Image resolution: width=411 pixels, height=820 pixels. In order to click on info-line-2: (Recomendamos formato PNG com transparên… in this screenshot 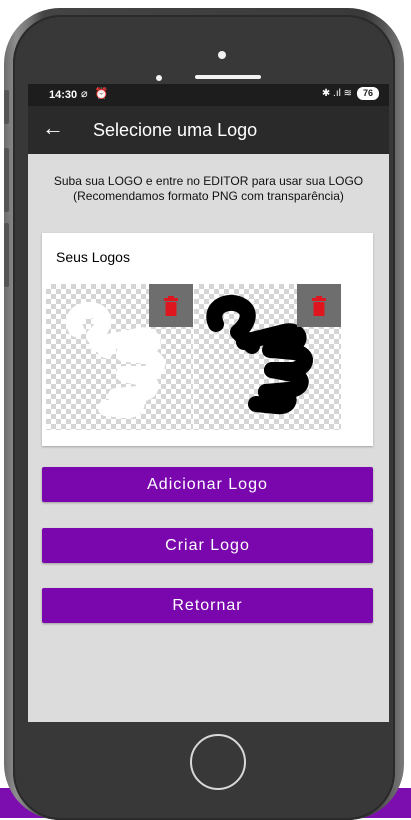, I will do `click(208, 196)`.